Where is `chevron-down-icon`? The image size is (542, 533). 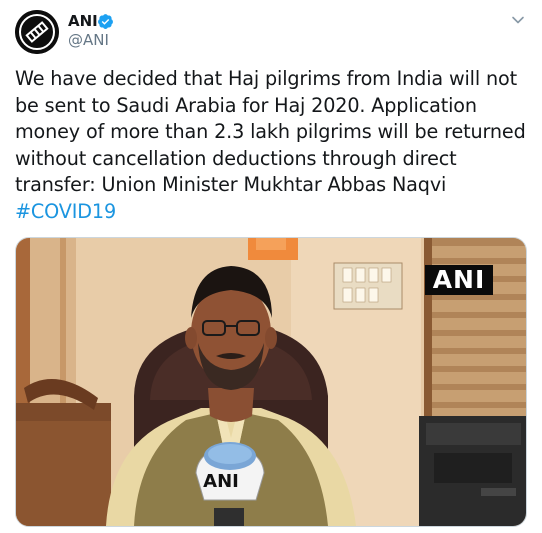
chevron-down-icon is located at coordinates (518, 20).